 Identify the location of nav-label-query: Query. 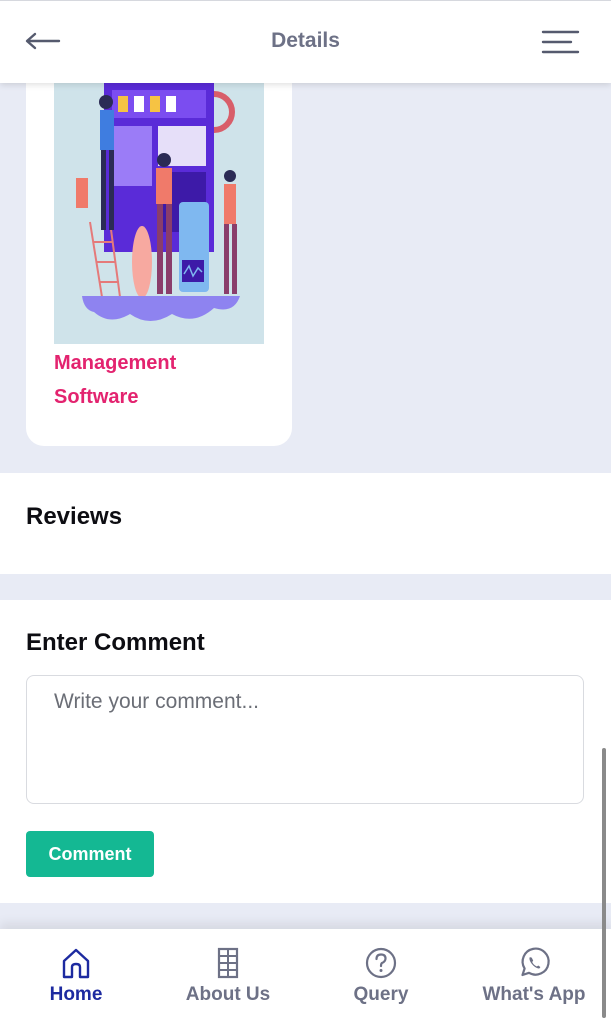
(381, 994).